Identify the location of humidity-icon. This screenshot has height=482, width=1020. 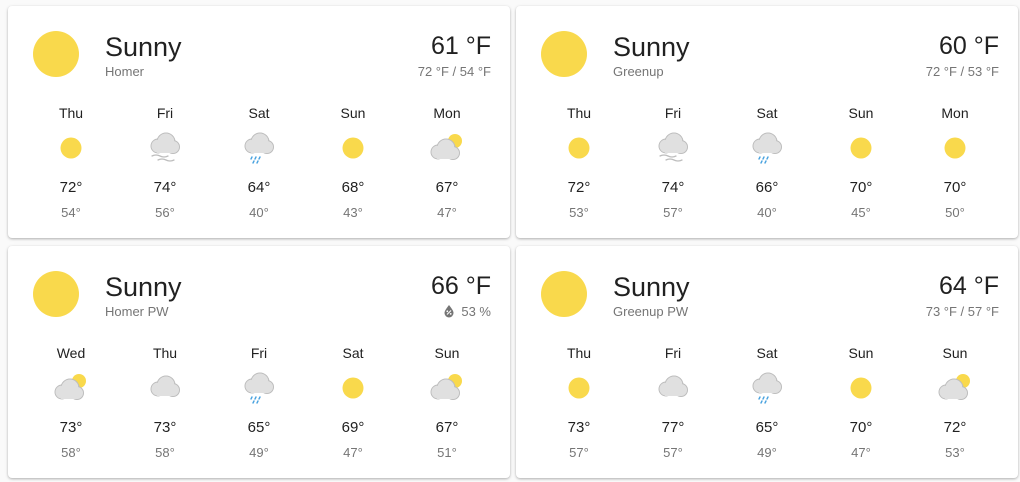
(449, 312).